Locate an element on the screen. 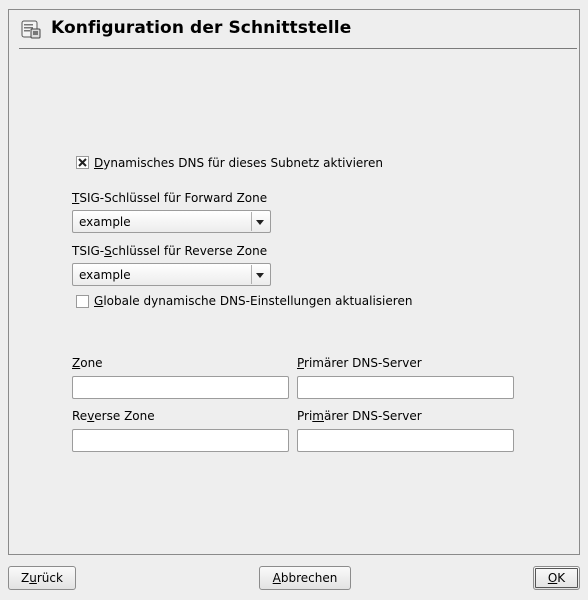 The height and width of the screenshot is (600, 588). zone-primary-dns-label: Primärer DNS-Server is located at coordinates (359, 363).